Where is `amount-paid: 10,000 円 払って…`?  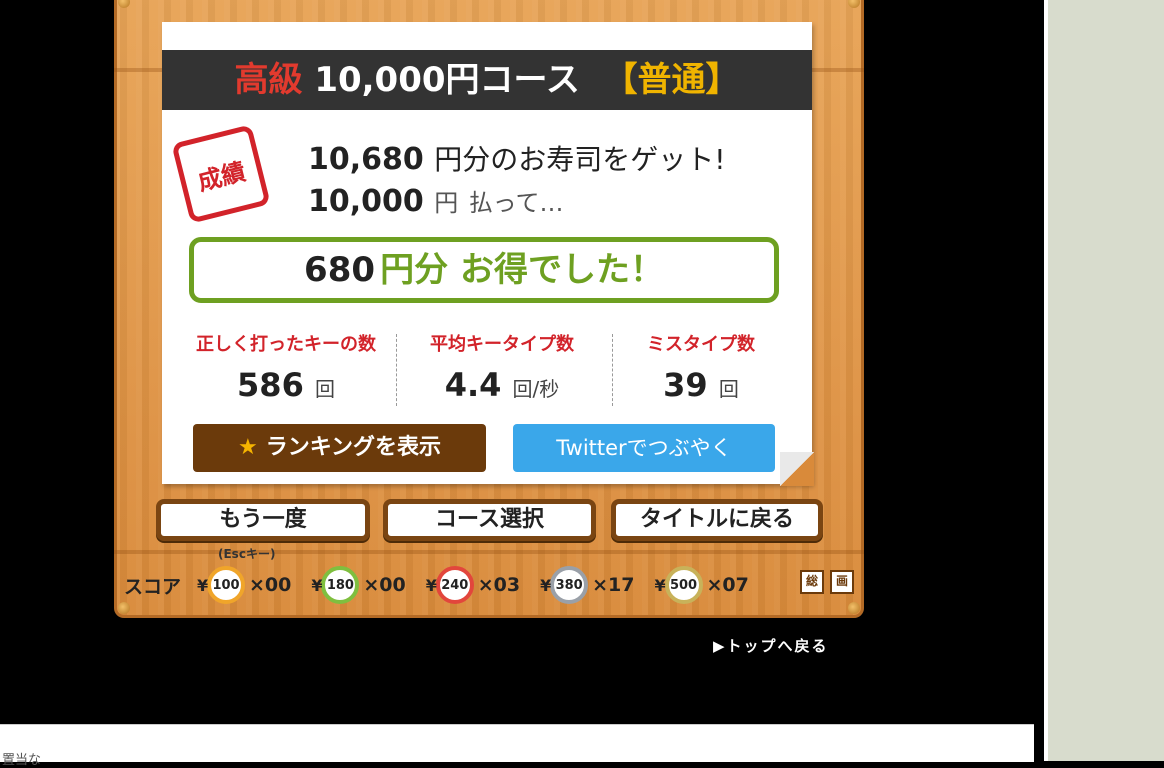
amount-paid: 10,000 円 払って… is located at coordinates (436, 201).